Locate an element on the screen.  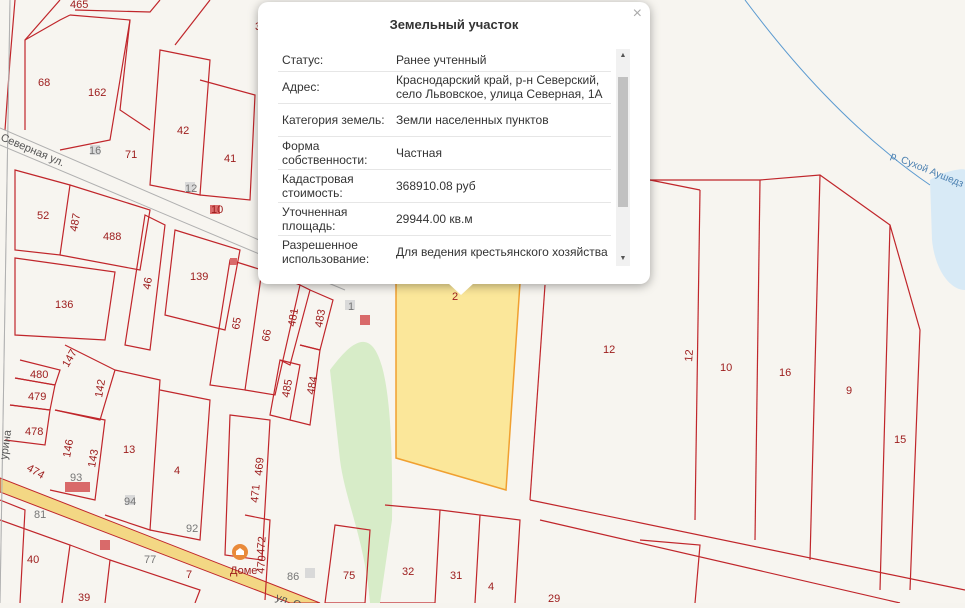
plot-label: 465 is located at coordinates (79, 5).